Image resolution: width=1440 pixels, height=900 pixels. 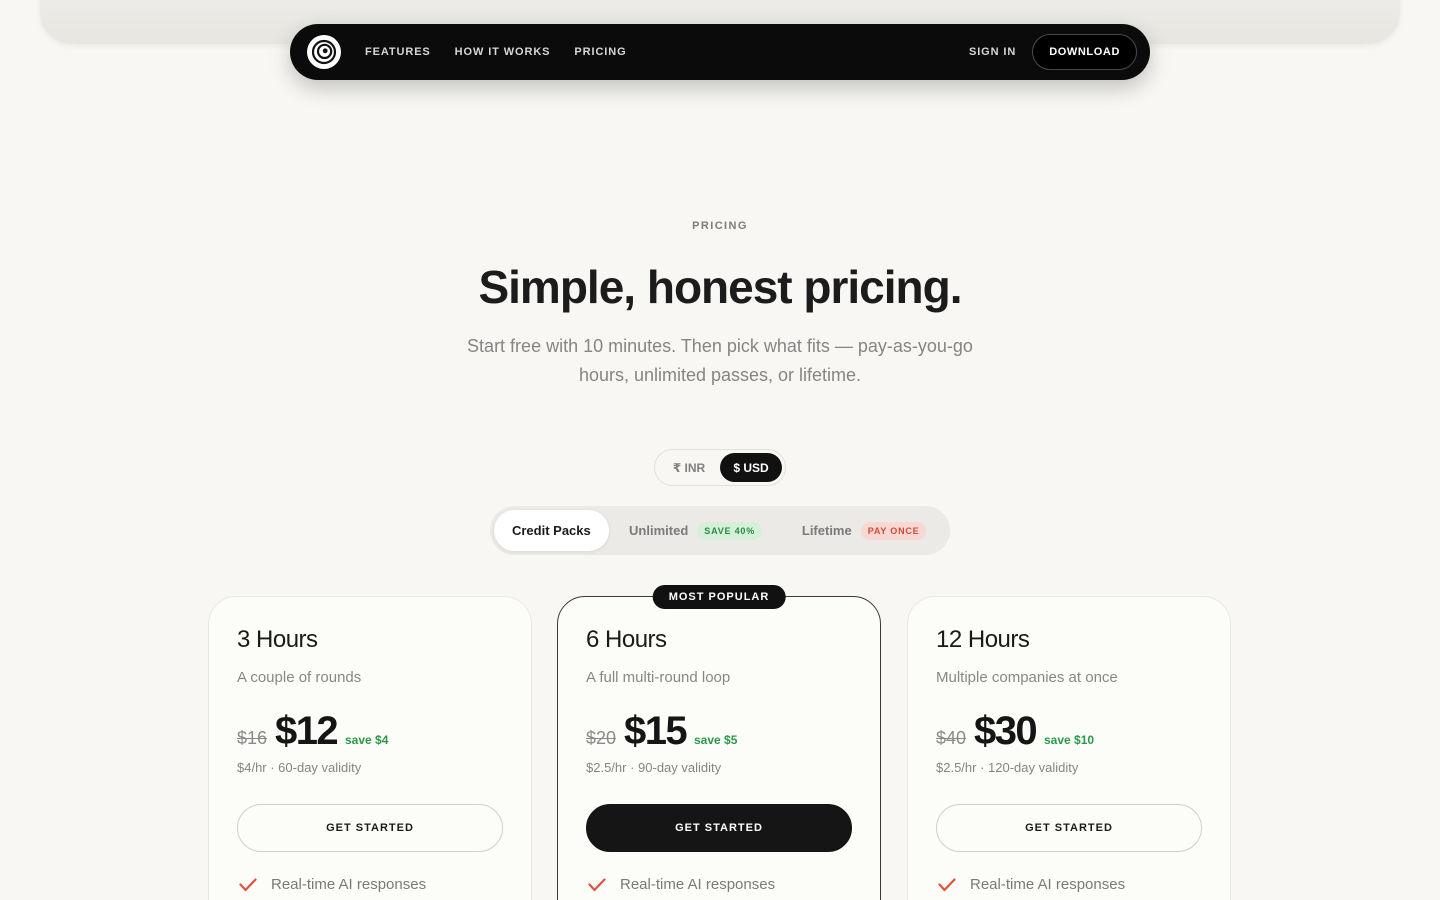 What do you see at coordinates (656, 731) in the screenshot?
I see `current-price: $15` at bounding box center [656, 731].